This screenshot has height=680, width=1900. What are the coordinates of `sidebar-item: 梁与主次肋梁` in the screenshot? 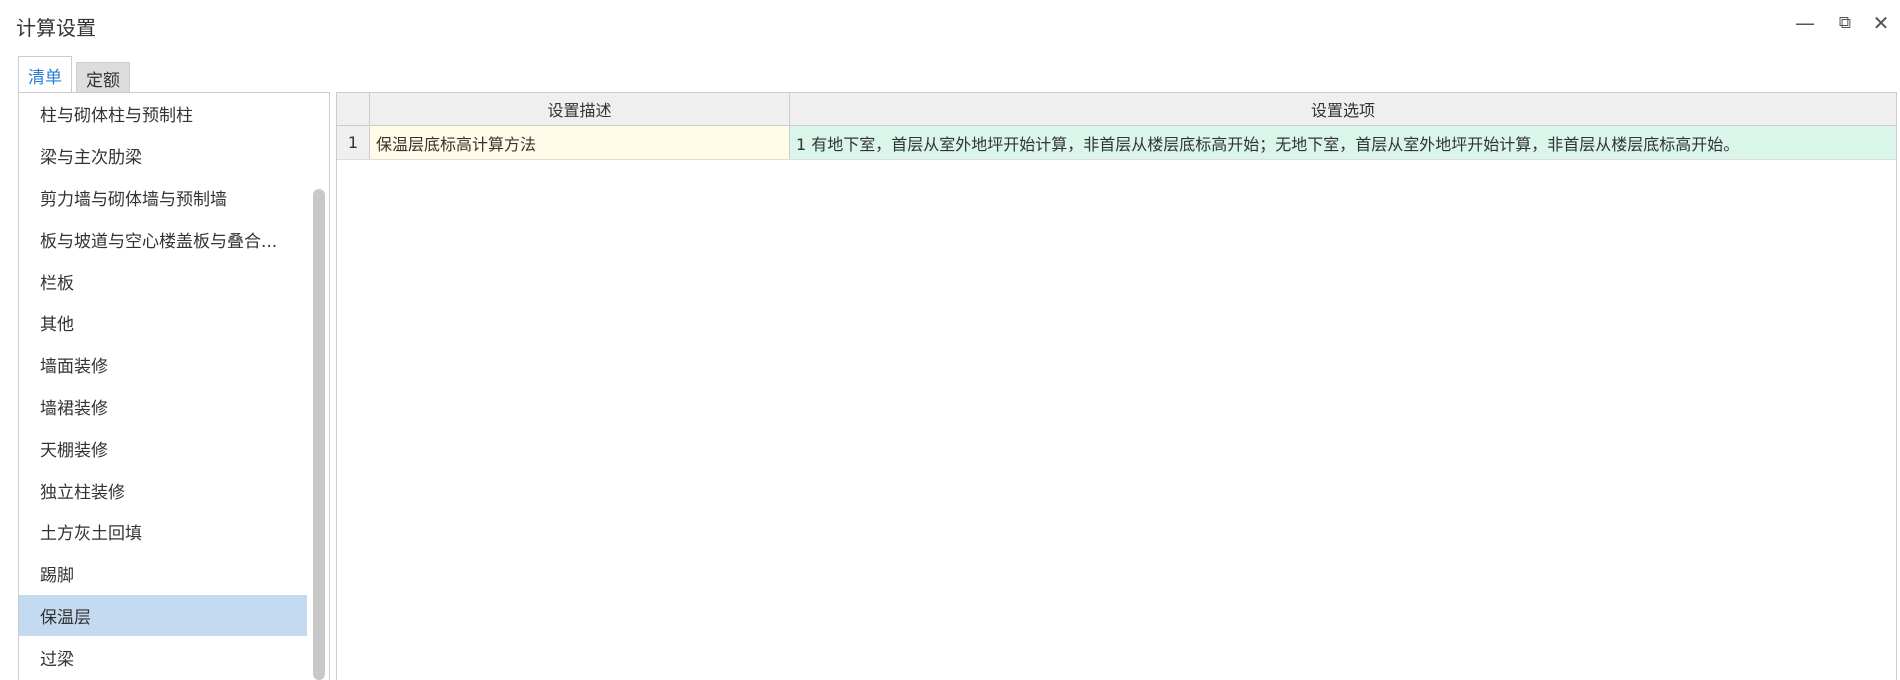 It's located at (163, 156).